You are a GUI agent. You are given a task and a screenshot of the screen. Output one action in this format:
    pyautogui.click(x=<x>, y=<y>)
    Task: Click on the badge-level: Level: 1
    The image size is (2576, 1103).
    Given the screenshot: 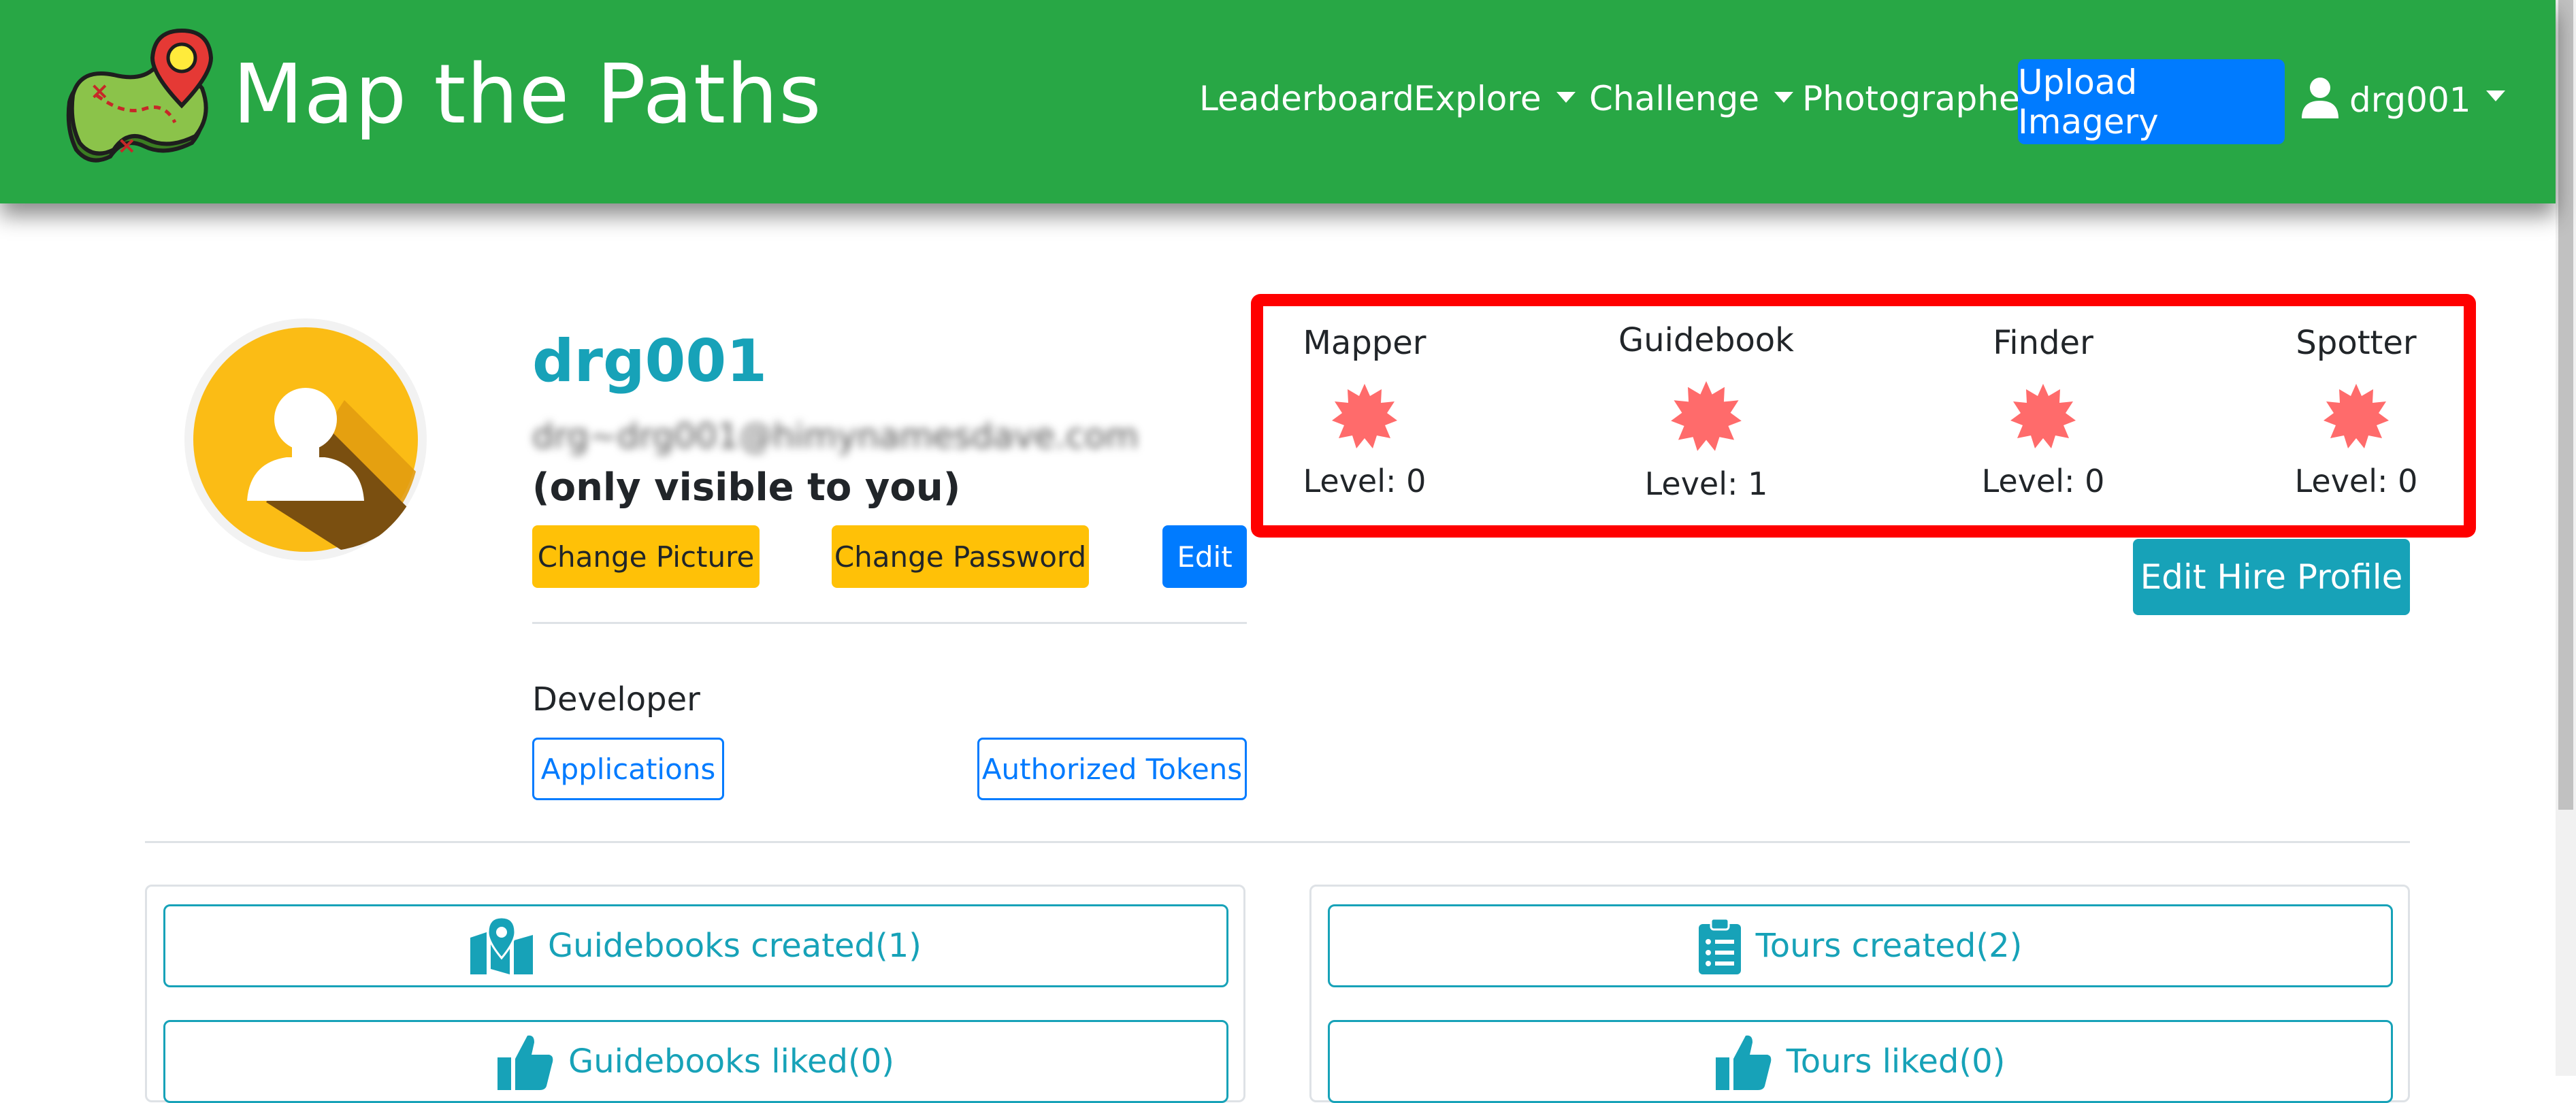 What is the action you would take?
    pyautogui.click(x=1706, y=484)
    